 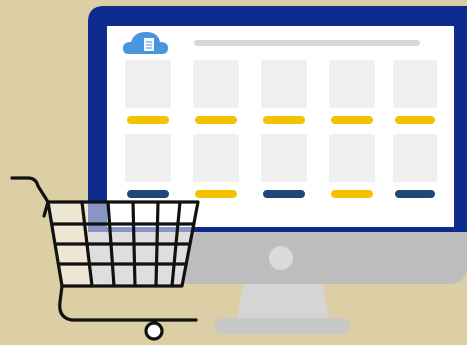 What do you see at coordinates (128, 303) in the screenshot?
I see `cart-frame` at bounding box center [128, 303].